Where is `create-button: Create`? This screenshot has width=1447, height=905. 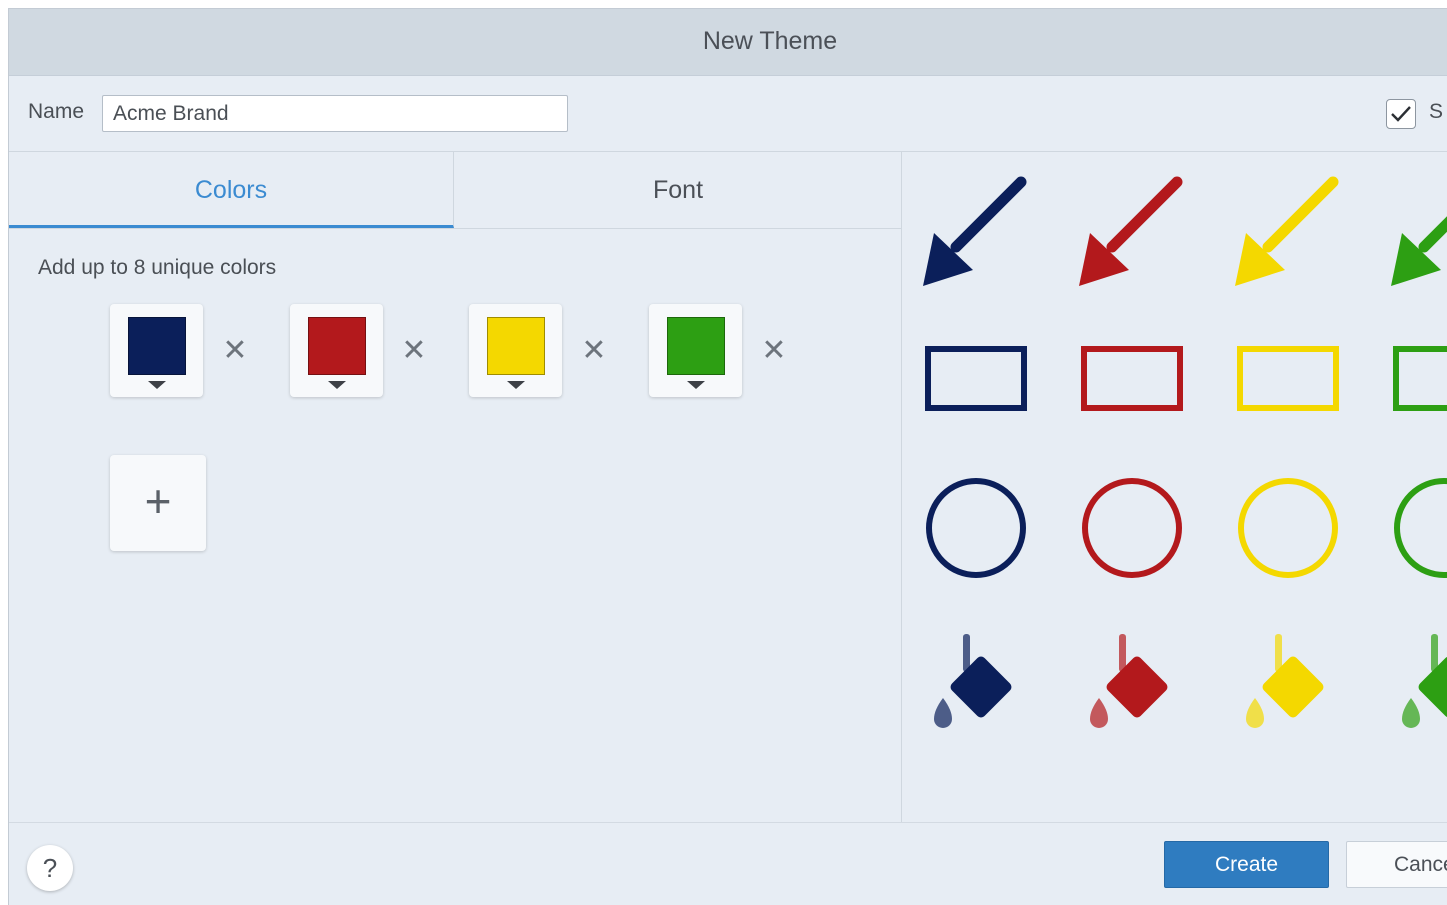 create-button: Create is located at coordinates (1246, 864).